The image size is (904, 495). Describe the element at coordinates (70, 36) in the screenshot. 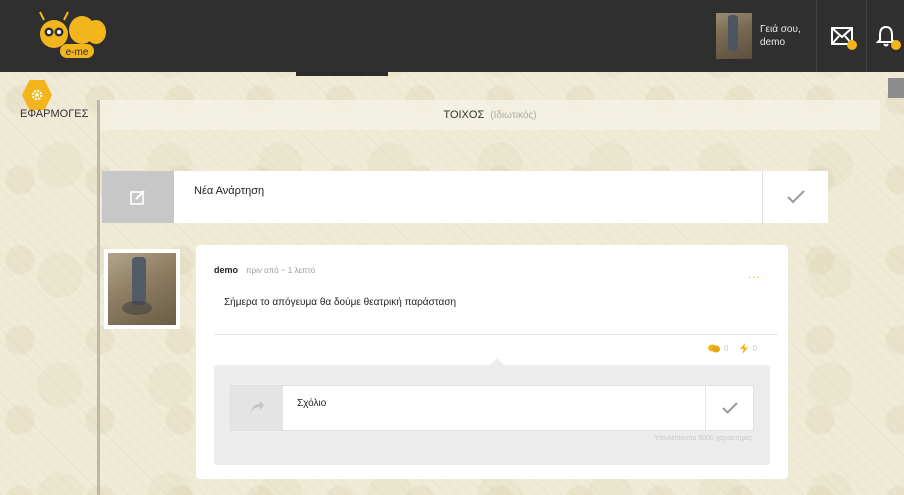

I see `eme-logo: e-me` at that location.